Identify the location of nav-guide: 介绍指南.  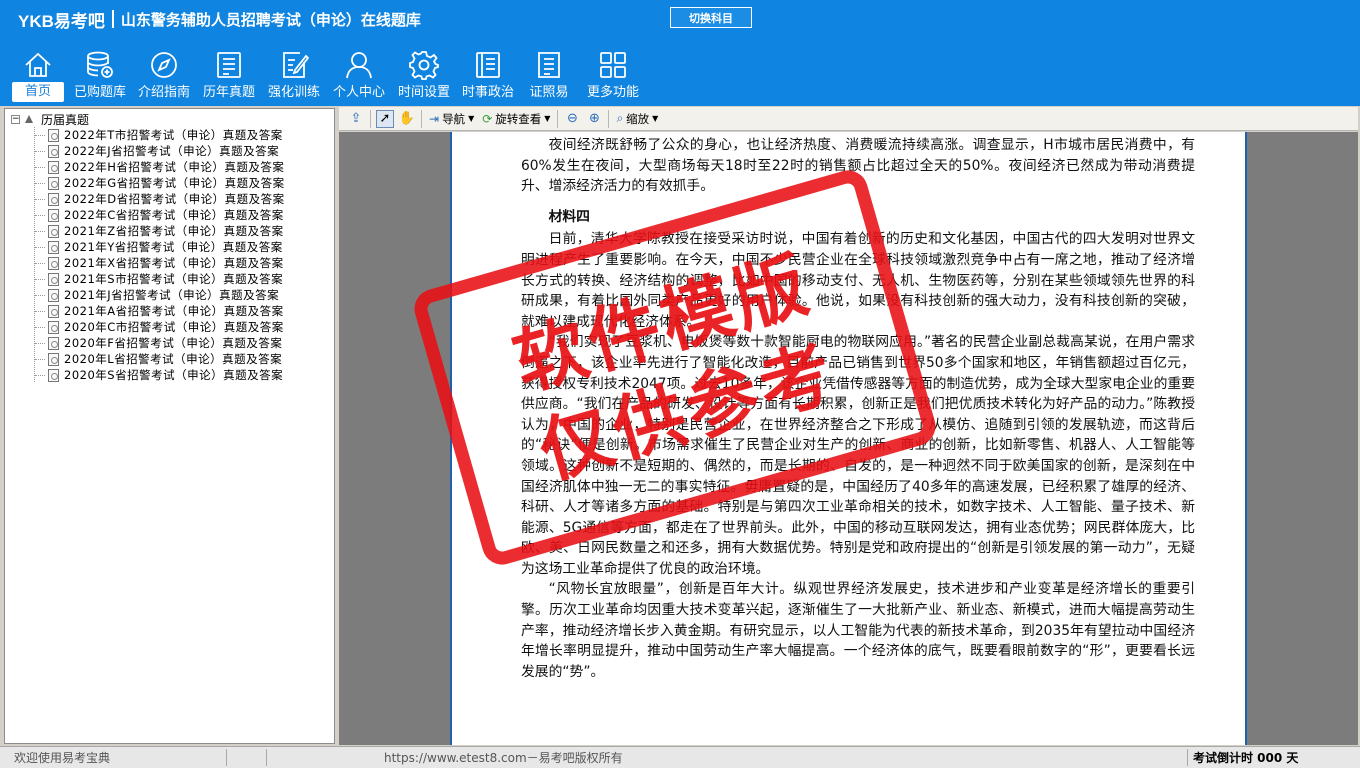
(164, 75).